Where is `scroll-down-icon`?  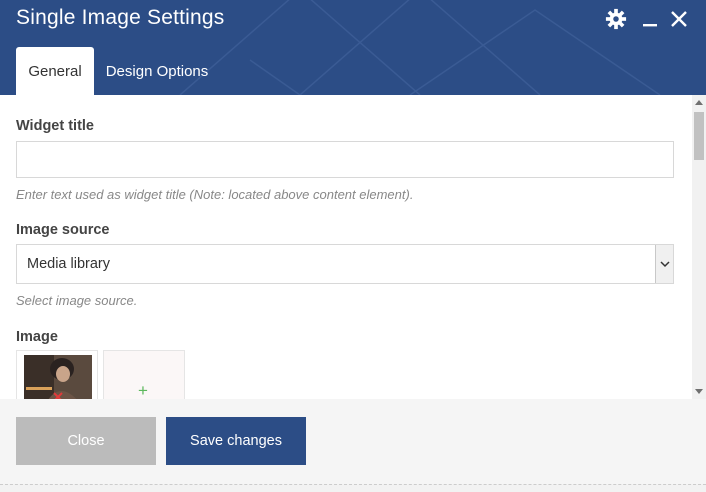
scroll-down-icon is located at coordinates (699, 392).